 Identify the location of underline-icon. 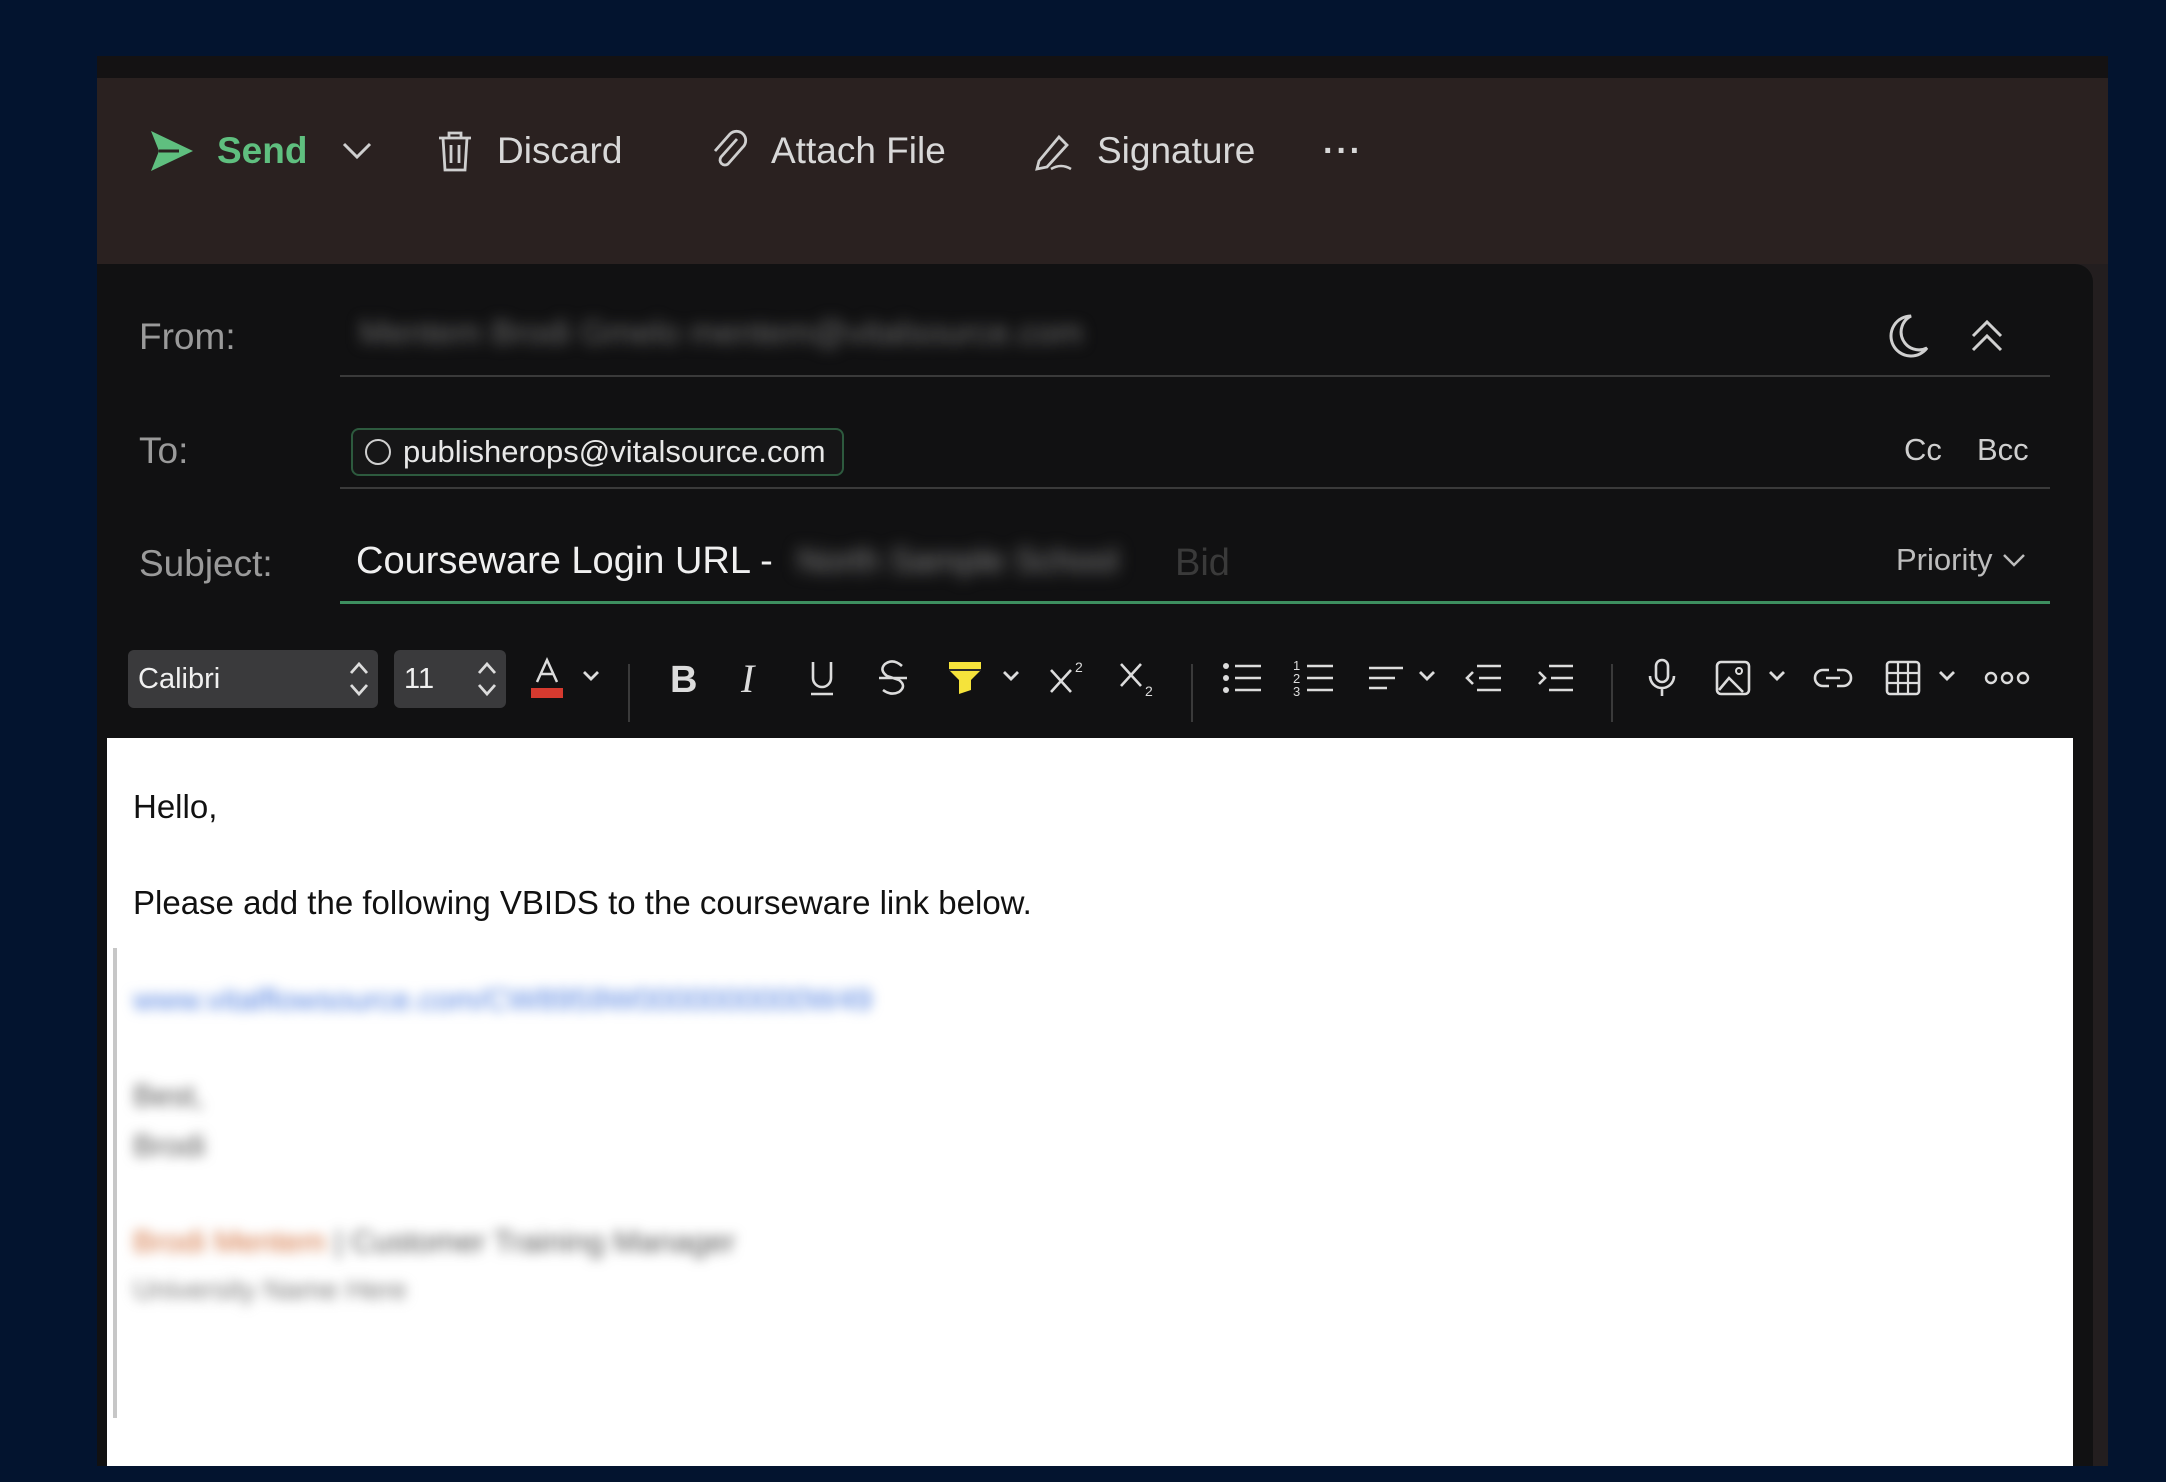
(822, 678).